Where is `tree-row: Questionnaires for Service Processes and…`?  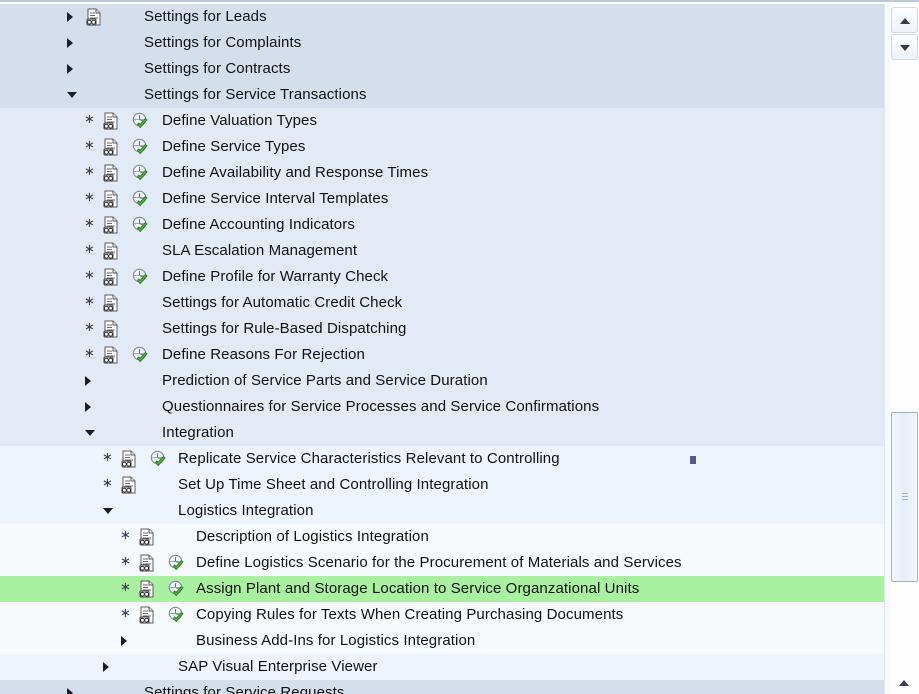 tree-row: Questionnaires for Service Processes and… is located at coordinates (442, 407).